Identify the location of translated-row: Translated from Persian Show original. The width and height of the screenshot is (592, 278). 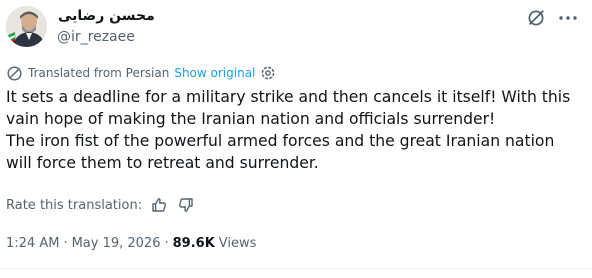
(141, 73).